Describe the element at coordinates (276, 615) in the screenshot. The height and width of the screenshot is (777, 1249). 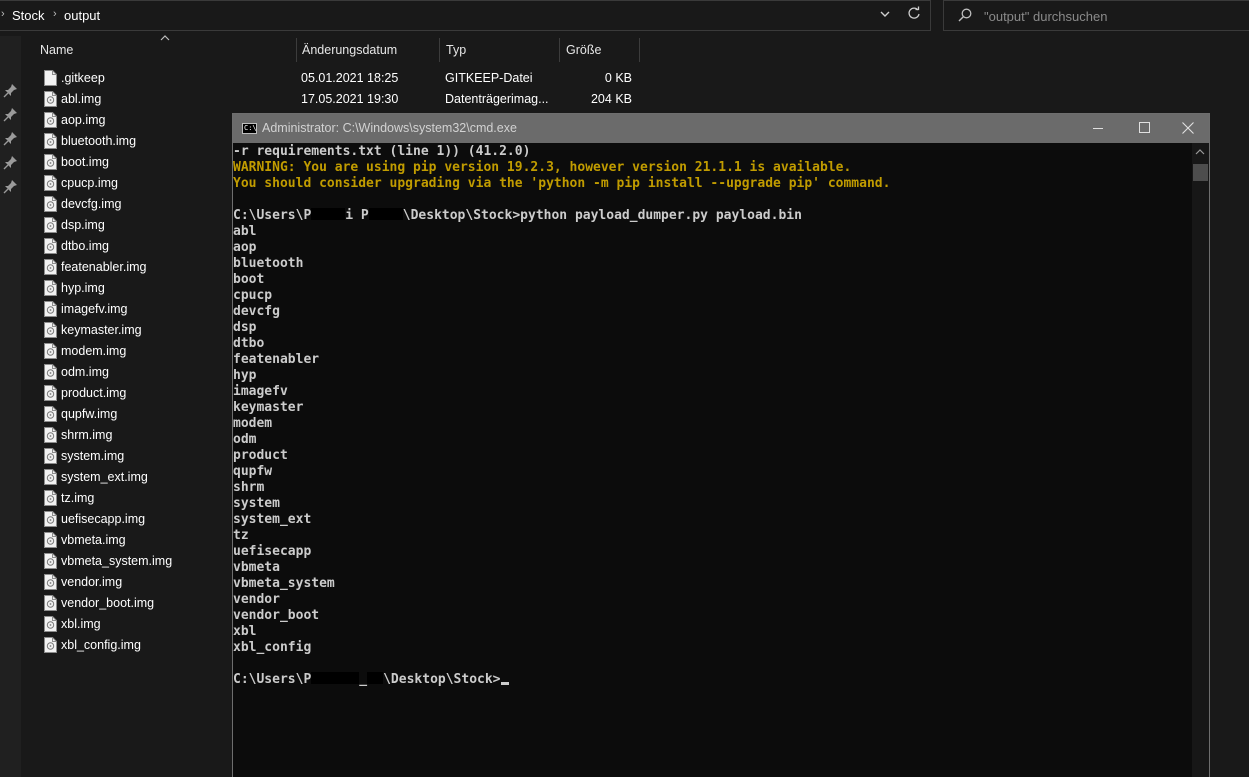
I see `partition-line: vendor_boot` at that location.